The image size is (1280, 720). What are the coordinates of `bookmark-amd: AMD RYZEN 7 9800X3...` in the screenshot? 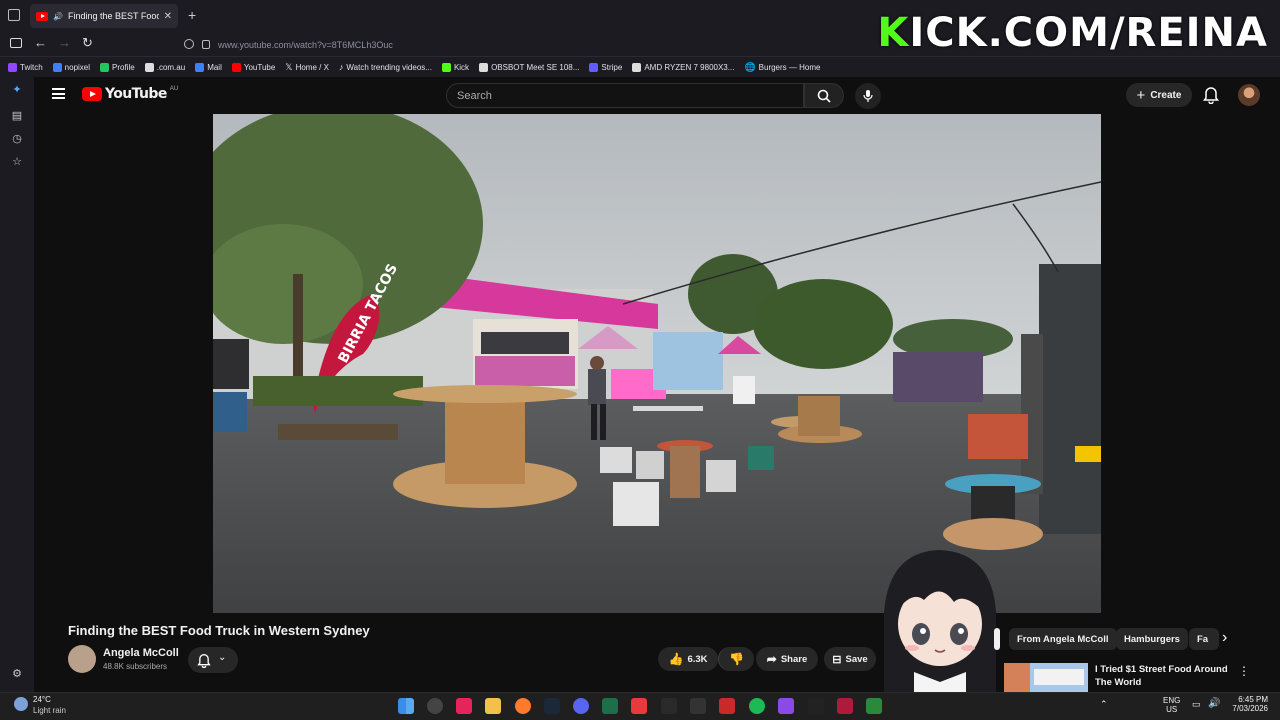 It's located at (683, 67).